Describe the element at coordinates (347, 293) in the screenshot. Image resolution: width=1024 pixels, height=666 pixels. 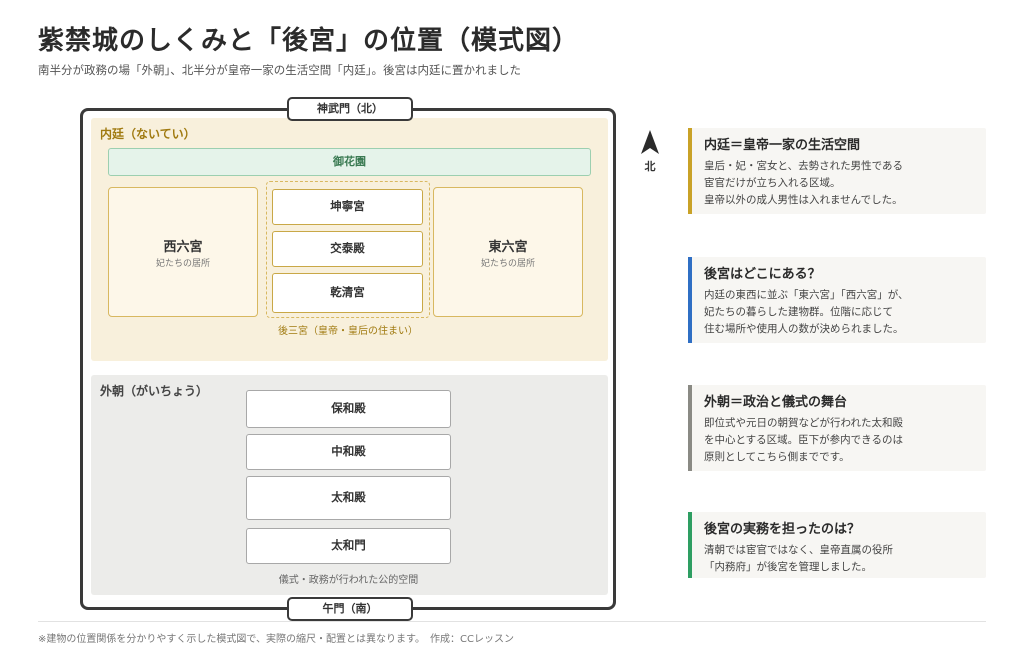
I see `qianqing-palace: 乾清宮` at that location.